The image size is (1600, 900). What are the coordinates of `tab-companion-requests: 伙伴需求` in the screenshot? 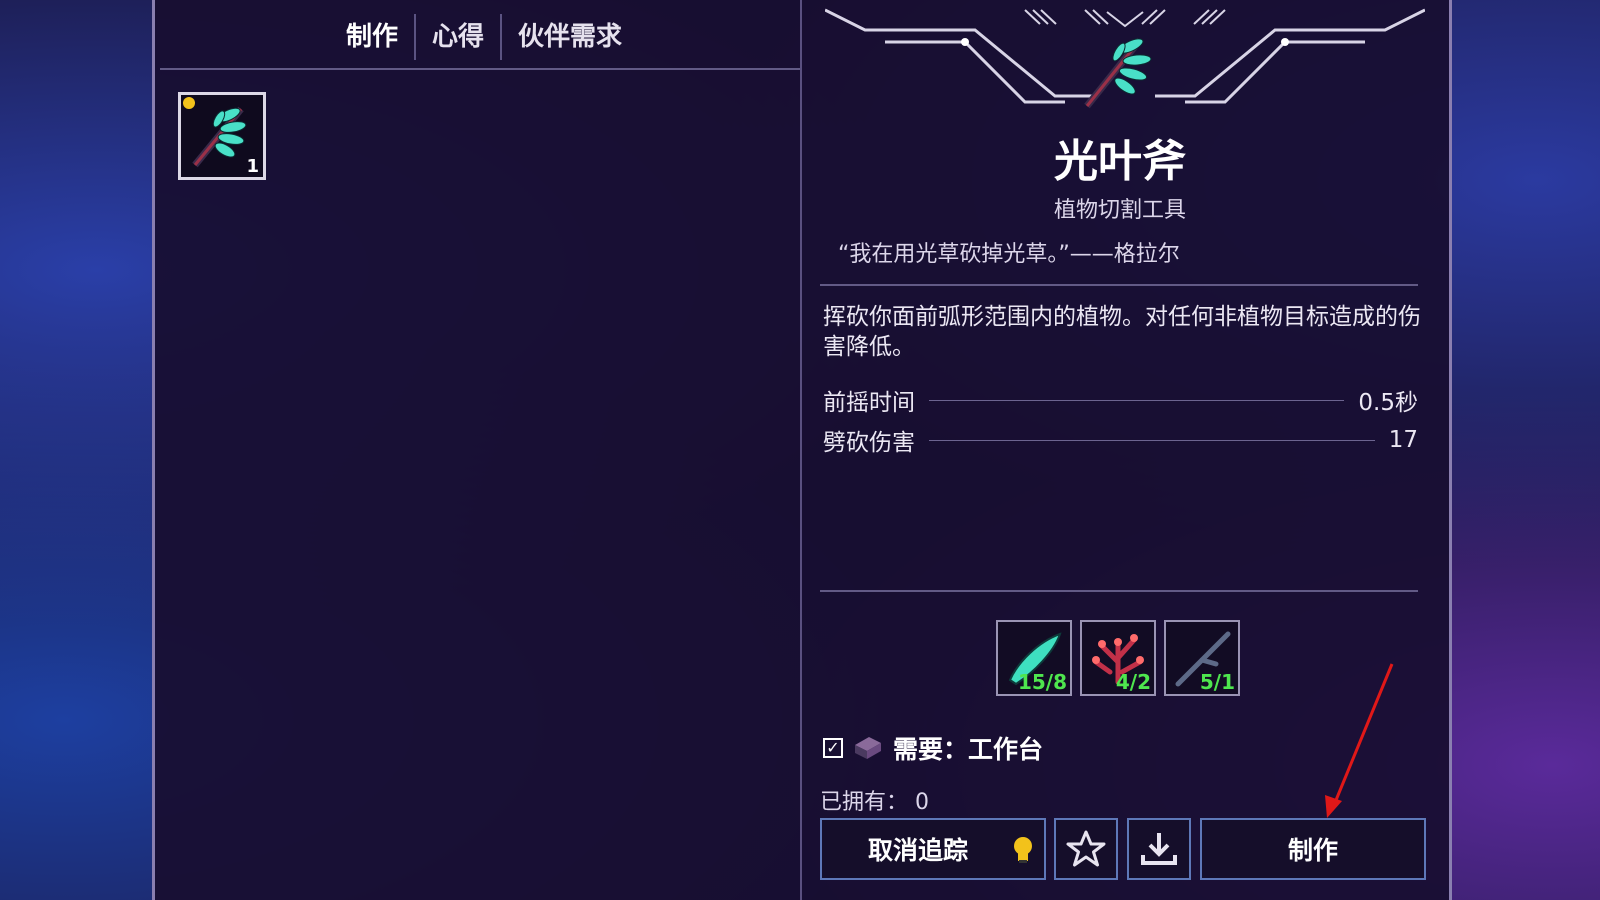 It's located at (570, 37).